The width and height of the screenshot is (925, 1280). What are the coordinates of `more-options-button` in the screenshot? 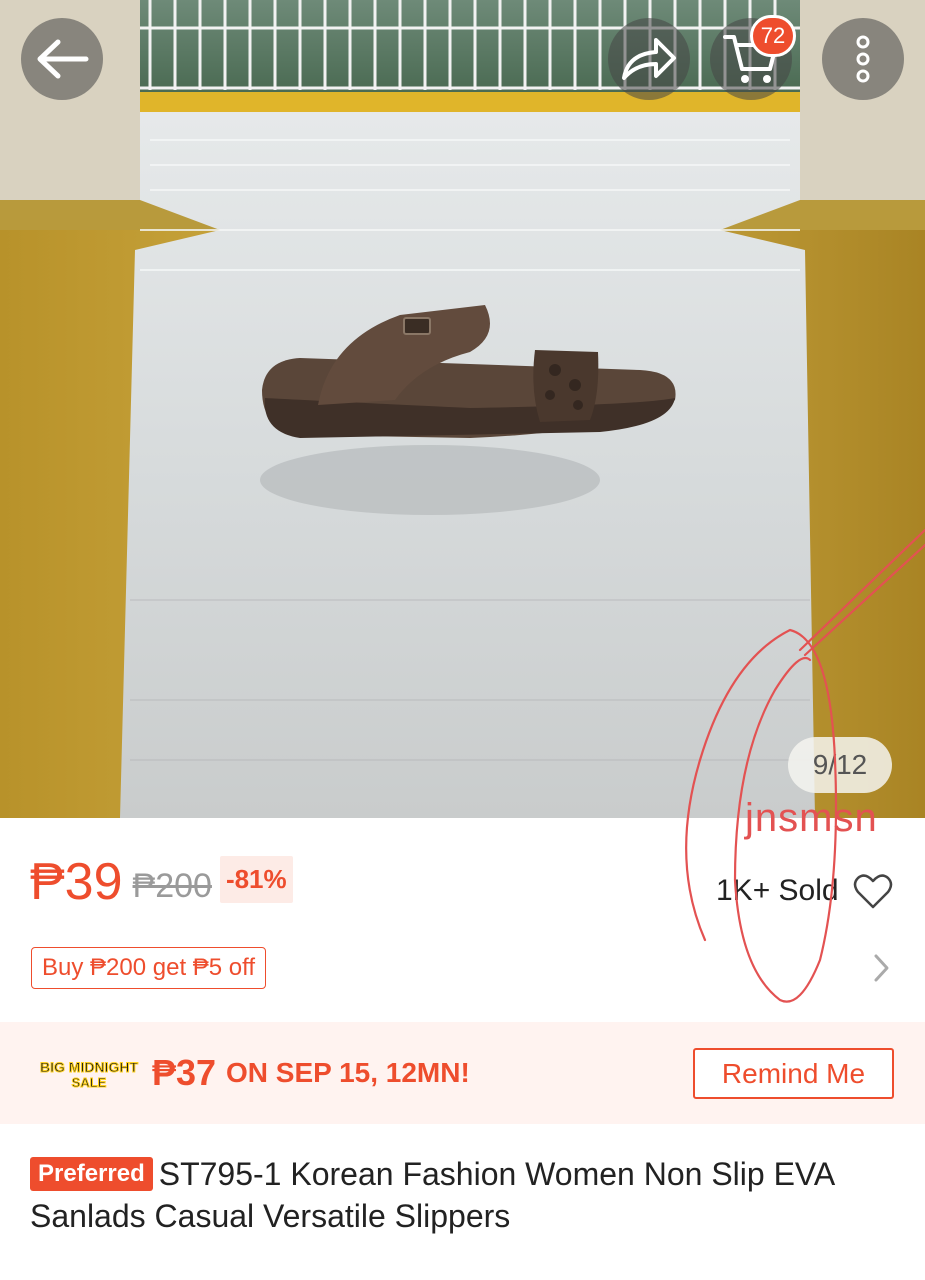 It's located at (863, 59).